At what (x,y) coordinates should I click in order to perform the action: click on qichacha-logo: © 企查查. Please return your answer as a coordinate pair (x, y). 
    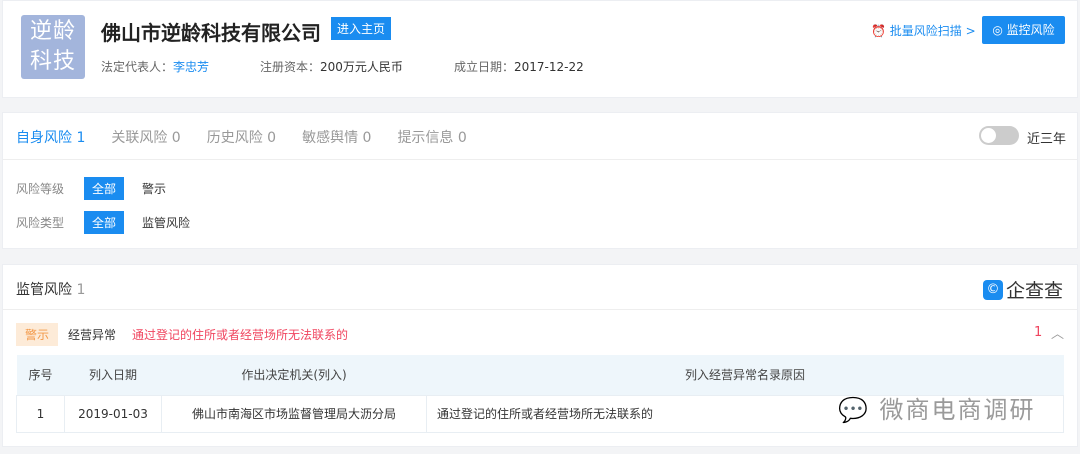
    Looking at the image, I should click on (1023, 289).